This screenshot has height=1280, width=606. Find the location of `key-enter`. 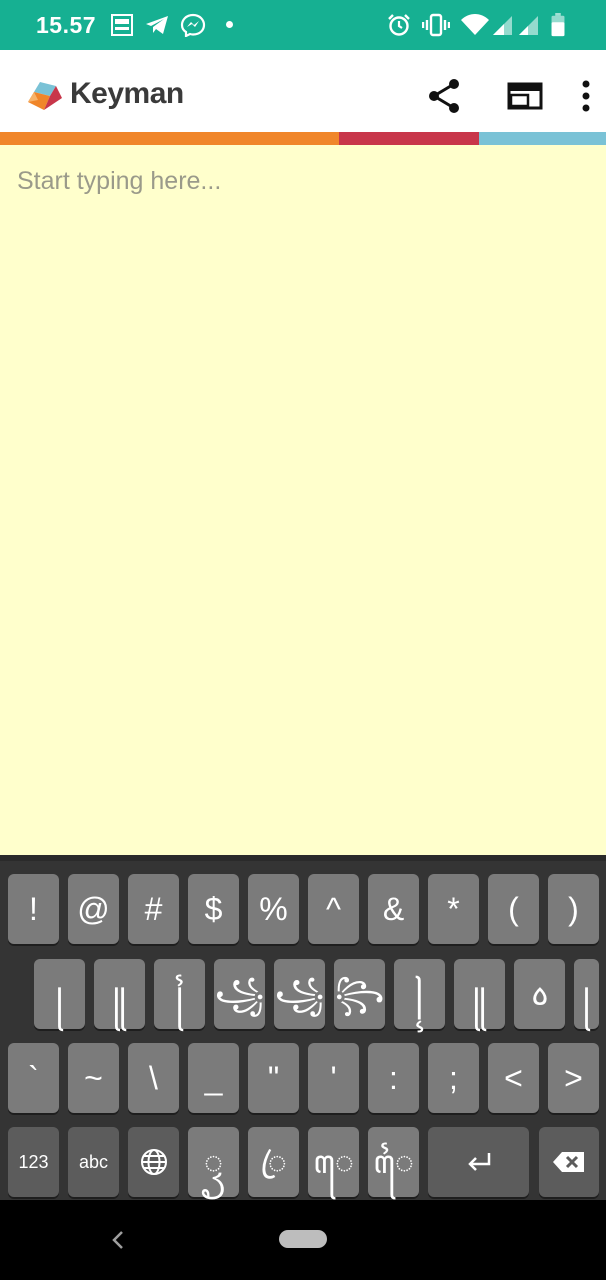

key-enter is located at coordinates (478, 1162).